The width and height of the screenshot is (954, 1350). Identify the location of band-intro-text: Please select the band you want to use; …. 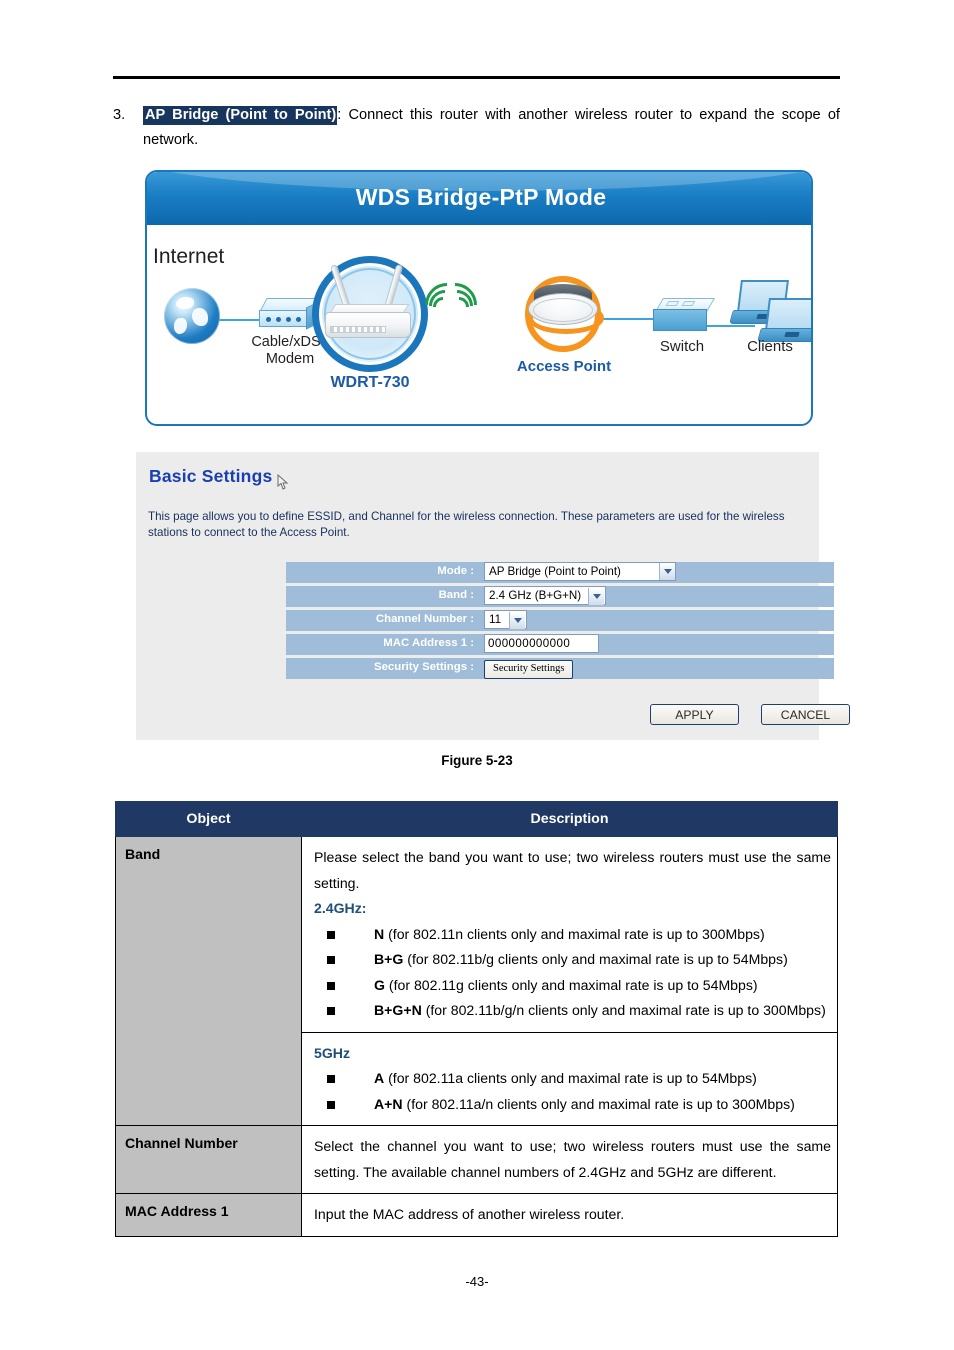
(572, 870).